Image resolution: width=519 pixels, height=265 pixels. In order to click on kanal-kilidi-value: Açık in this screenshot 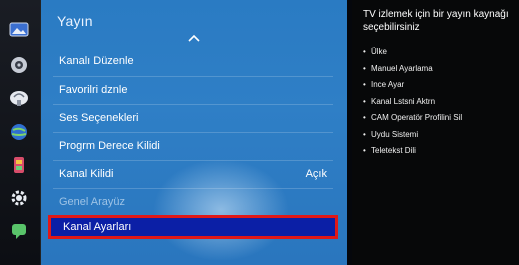, I will do `click(316, 174)`.